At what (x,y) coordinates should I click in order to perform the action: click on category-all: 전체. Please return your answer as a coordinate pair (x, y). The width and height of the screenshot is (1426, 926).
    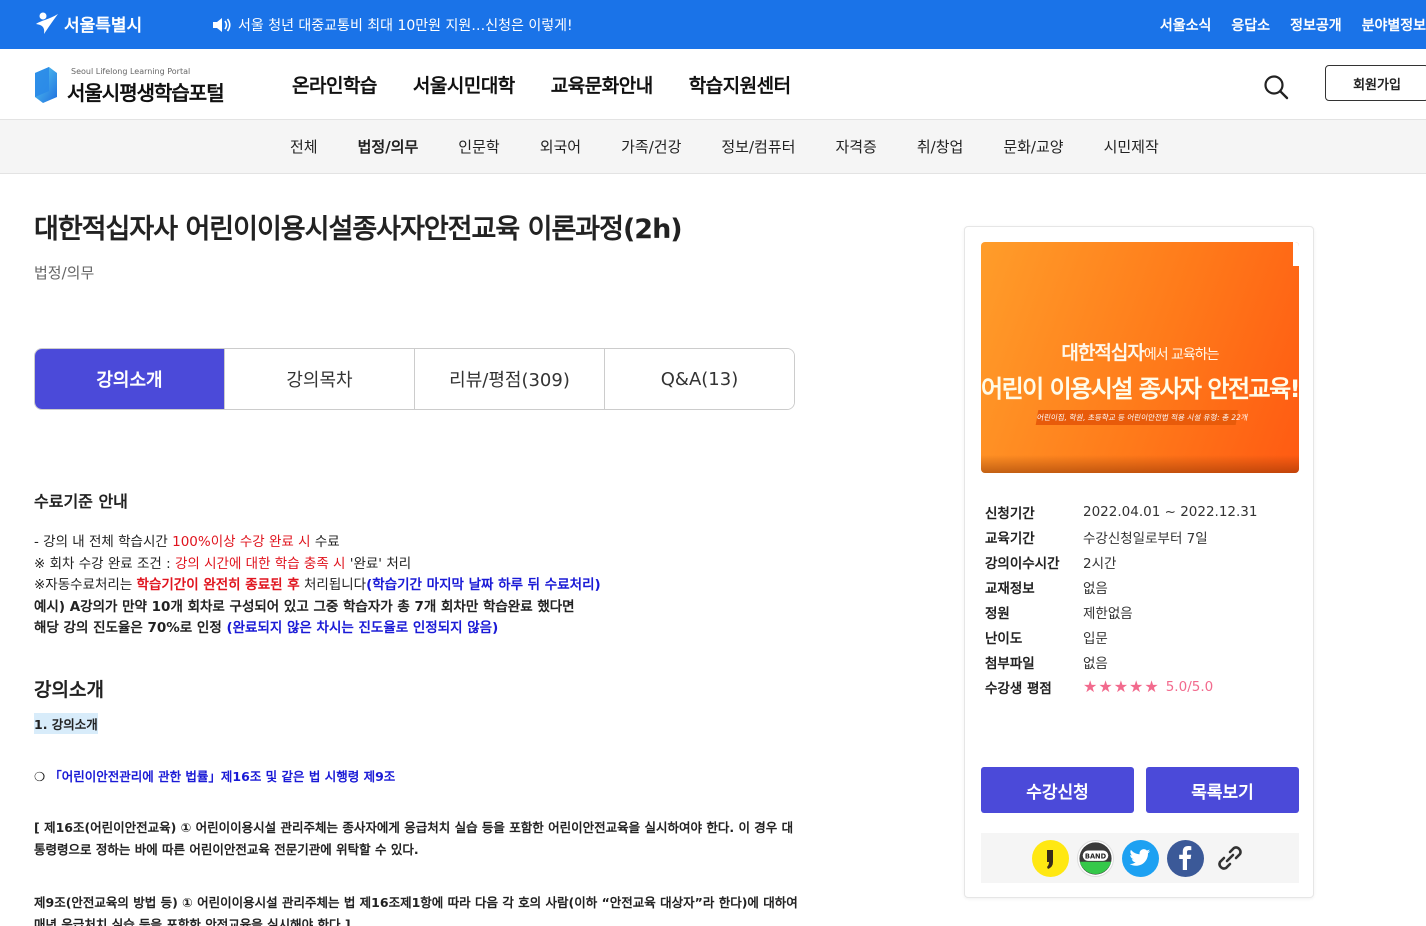
    Looking at the image, I should click on (304, 146).